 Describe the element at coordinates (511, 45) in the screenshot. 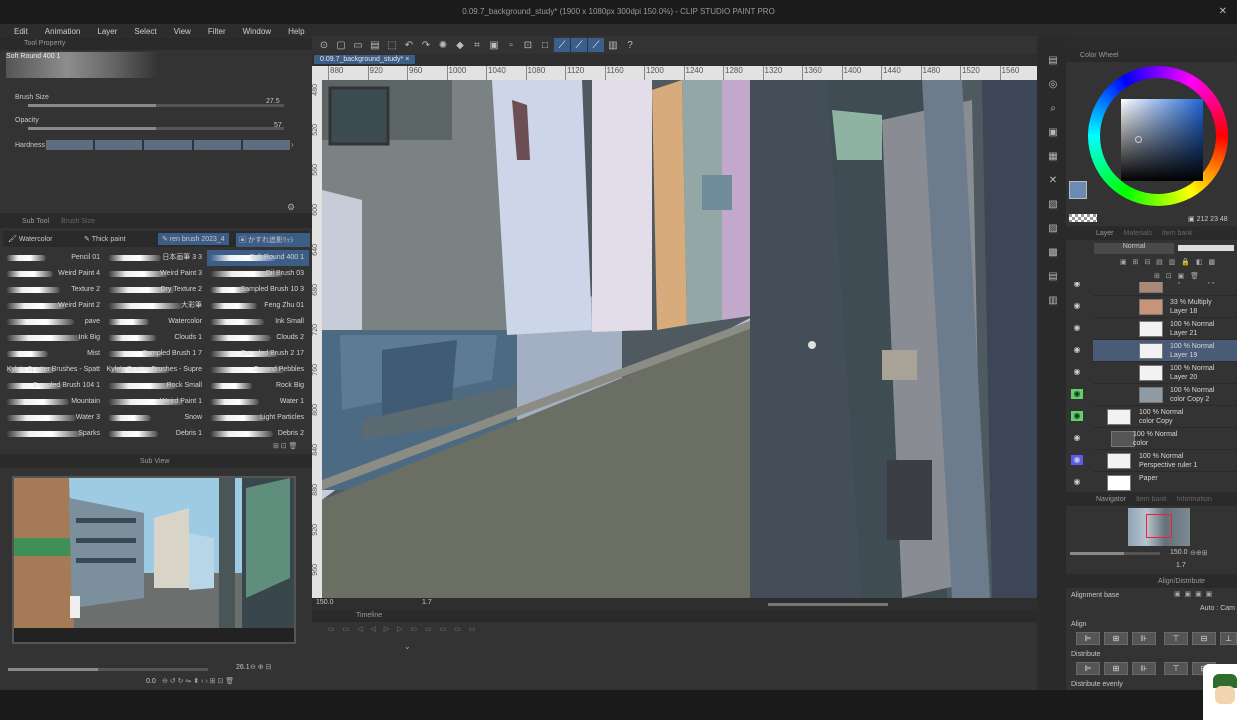

I see `deselect-icon: ▫` at that location.